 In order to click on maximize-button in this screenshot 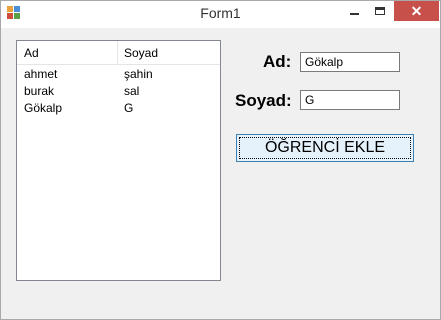, I will do `click(380, 11)`.